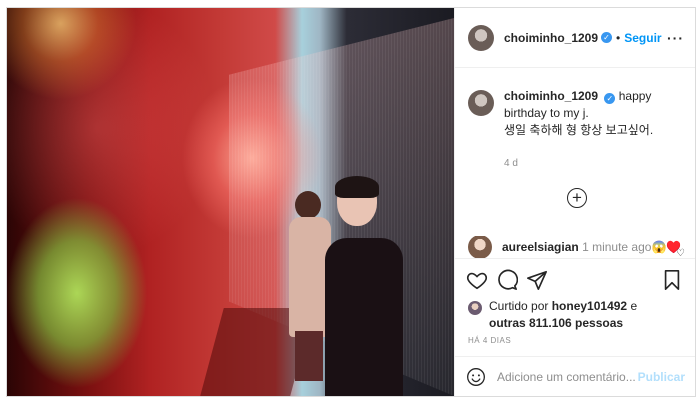  I want to click on send-icon, so click(537, 280).